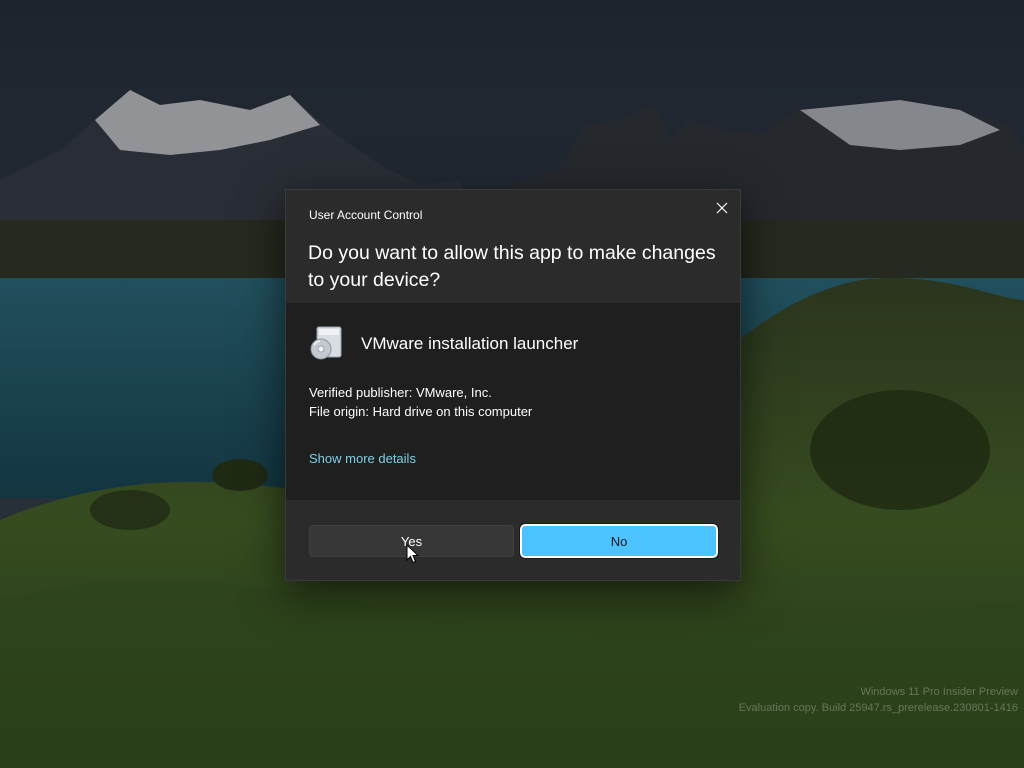  Describe the element at coordinates (421, 411) in the screenshot. I see `file-origin: File origin: Hard drive on this computer` at that location.